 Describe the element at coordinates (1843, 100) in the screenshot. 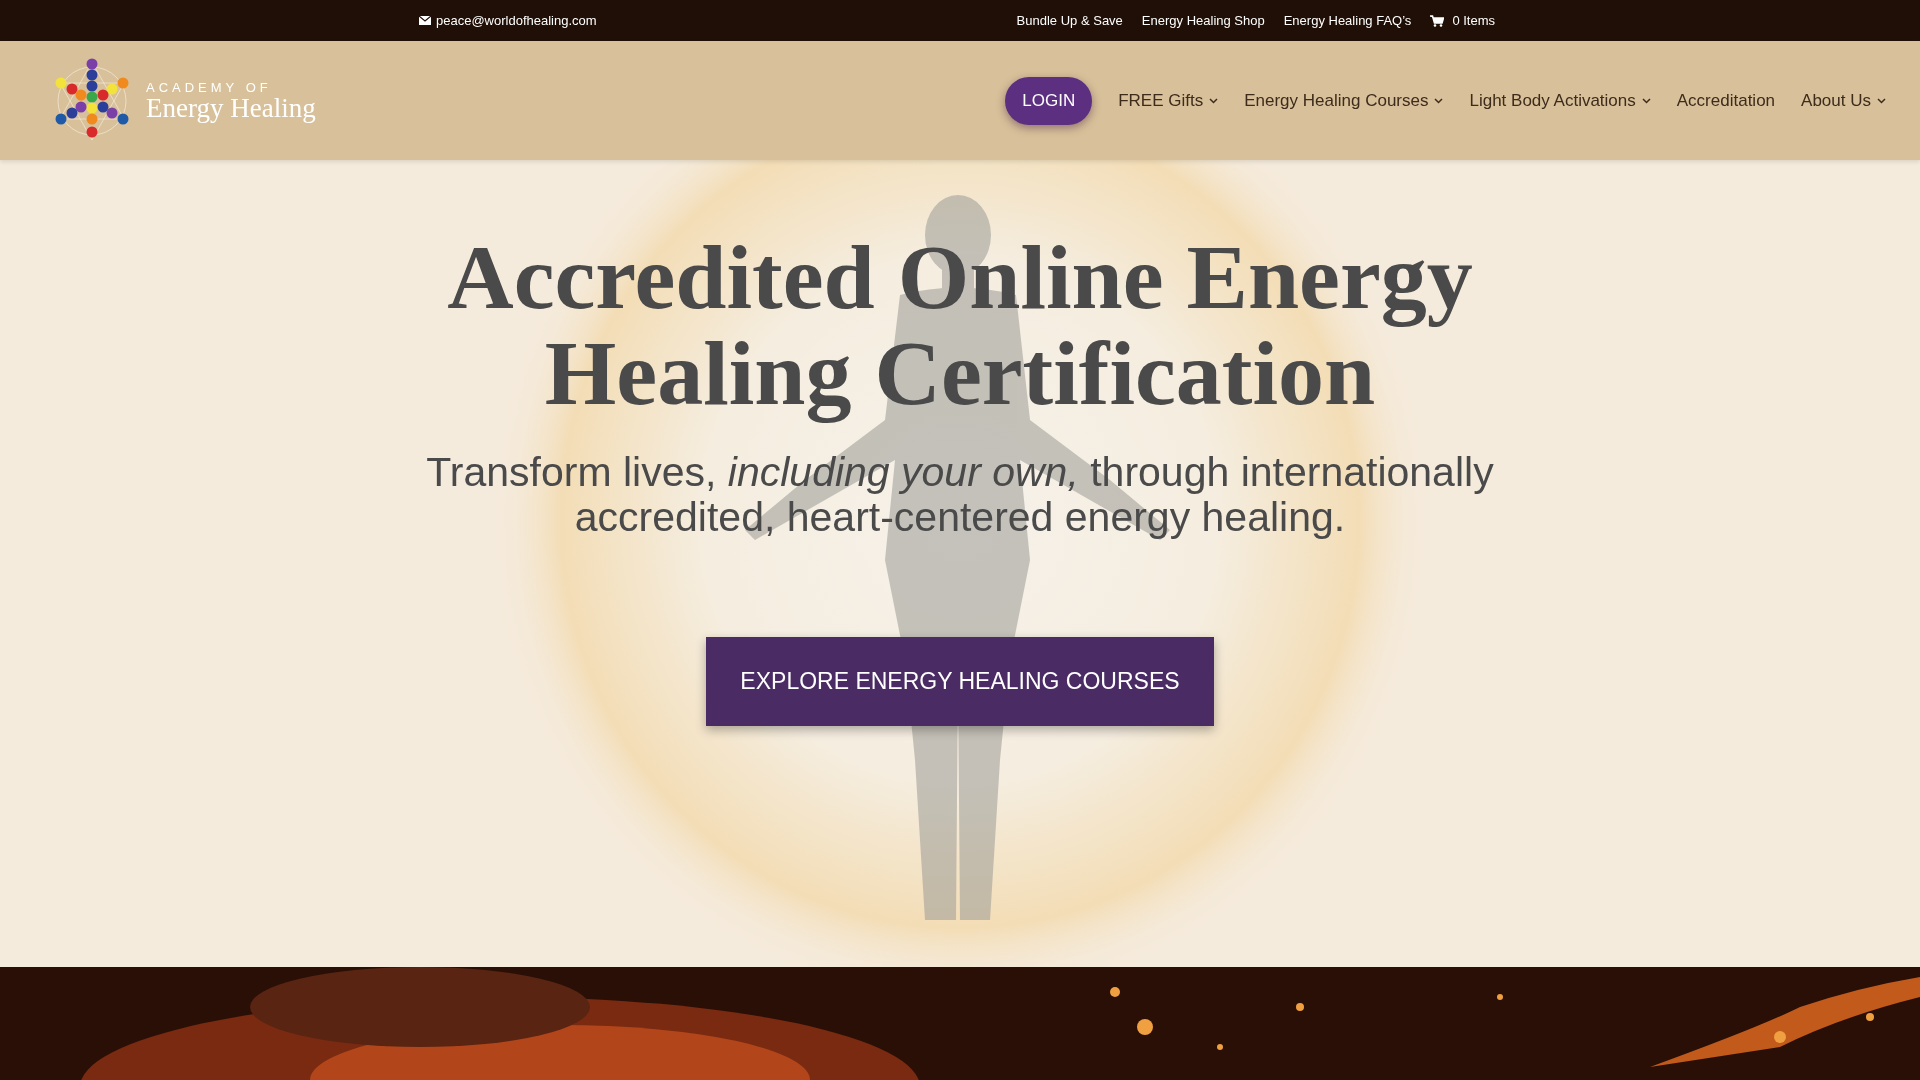

I see `nav-link: About Us` at that location.